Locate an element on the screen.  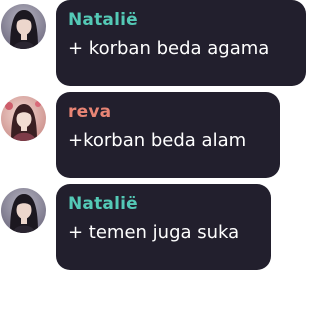
reva-avatar is located at coordinates (23, 118).